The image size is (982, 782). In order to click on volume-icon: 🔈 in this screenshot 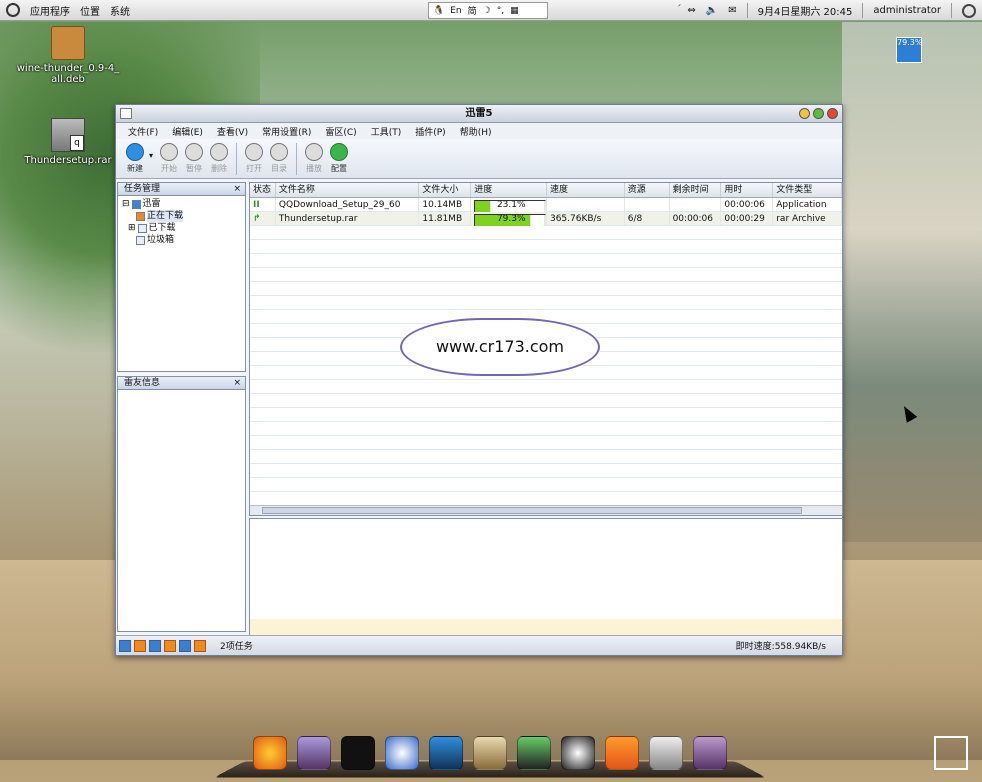, I will do `click(712, 10)`.